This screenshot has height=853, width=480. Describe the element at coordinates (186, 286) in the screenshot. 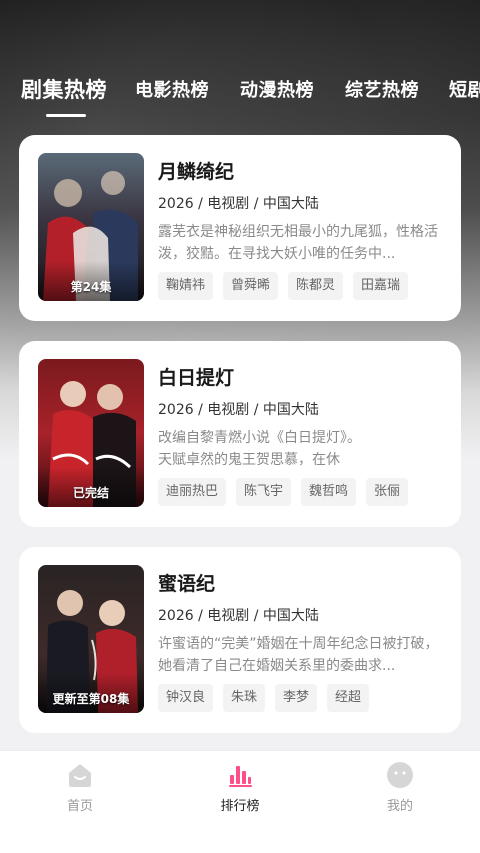

I see `cast-chip: 鞠婧祎` at that location.